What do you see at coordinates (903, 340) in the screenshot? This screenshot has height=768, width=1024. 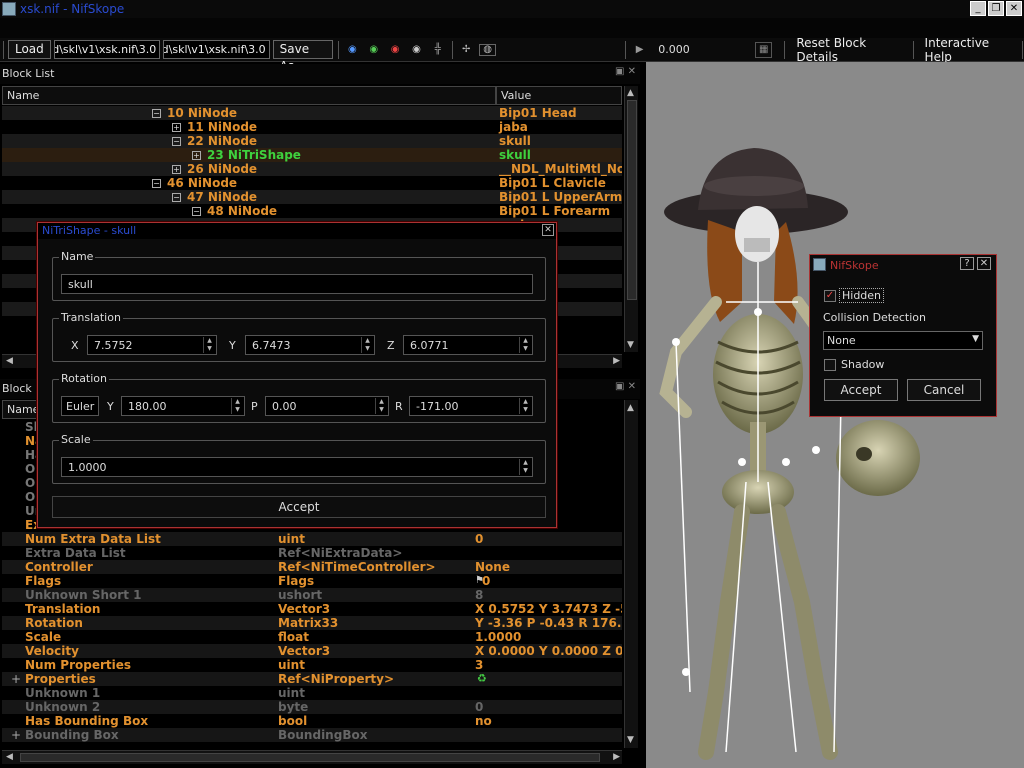 I see `collision-select: None ▼` at bounding box center [903, 340].